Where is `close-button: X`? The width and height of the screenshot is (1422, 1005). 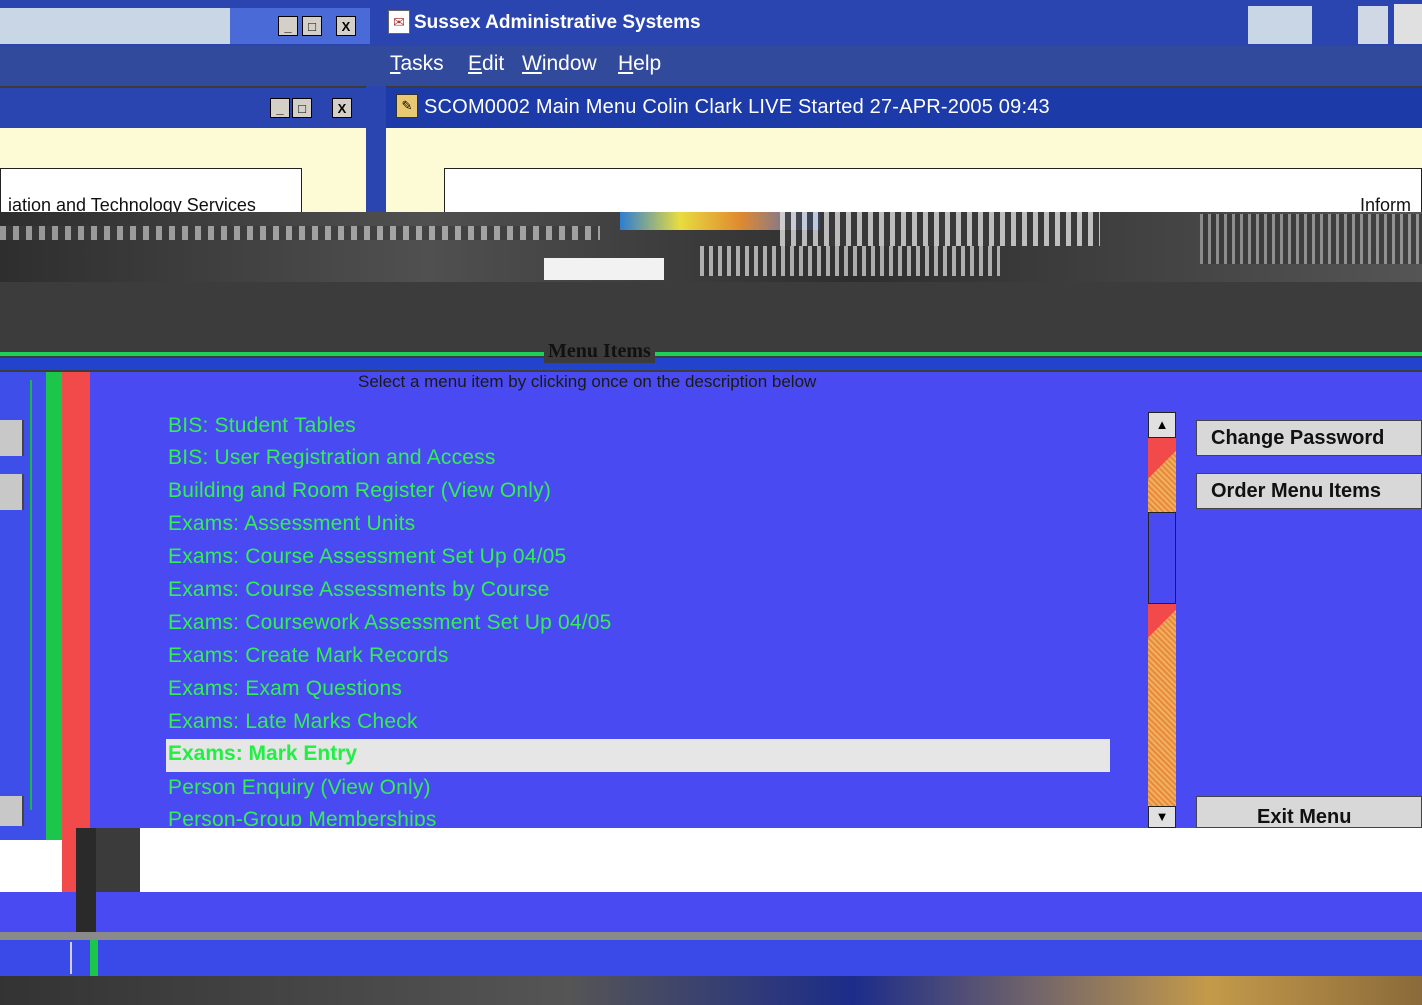
close-button: X is located at coordinates (346, 26).